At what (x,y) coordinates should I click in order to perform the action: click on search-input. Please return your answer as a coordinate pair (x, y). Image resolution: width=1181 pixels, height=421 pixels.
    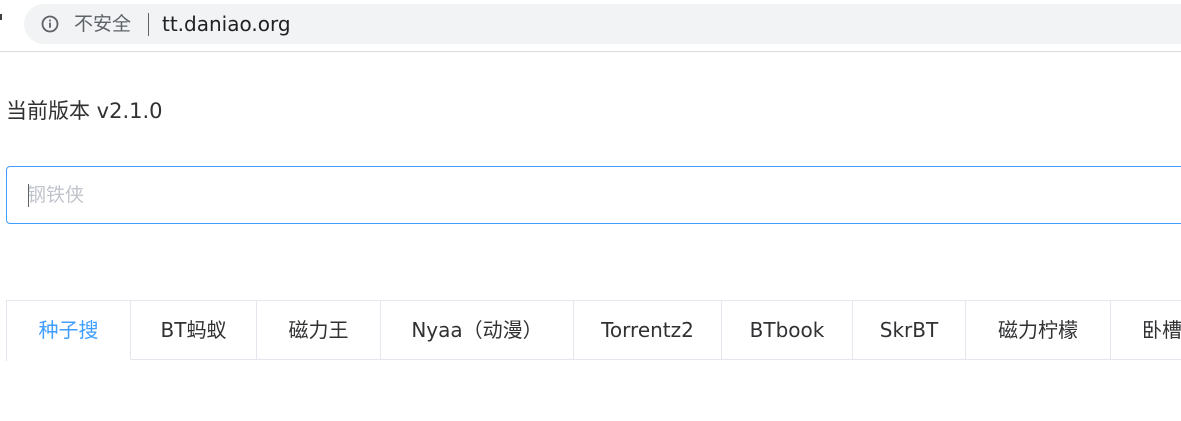
    Looking at the image, I should click on (593, 195).